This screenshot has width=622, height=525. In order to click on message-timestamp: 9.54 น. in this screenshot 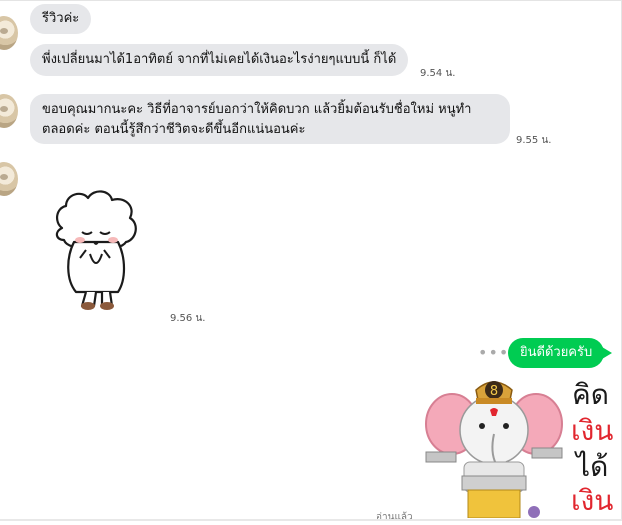, I will do `click(438, 73)`.